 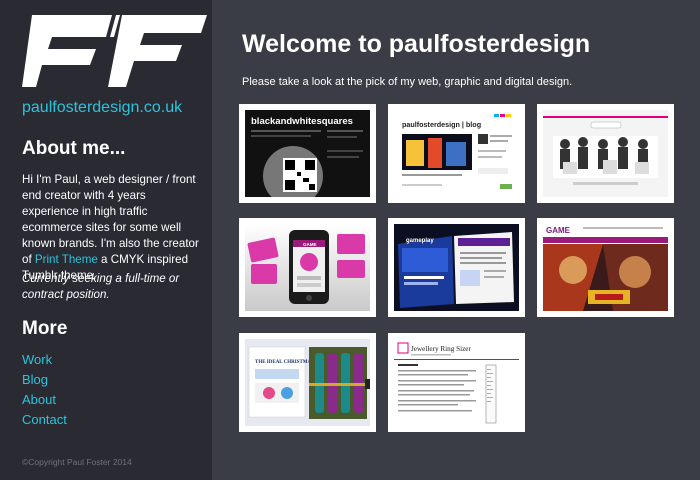 What do you see at coordinates (441, 124) in the screenshot?
I see `thumb-title: paulfosterdesign | blog` at bounding box center [441, 124].